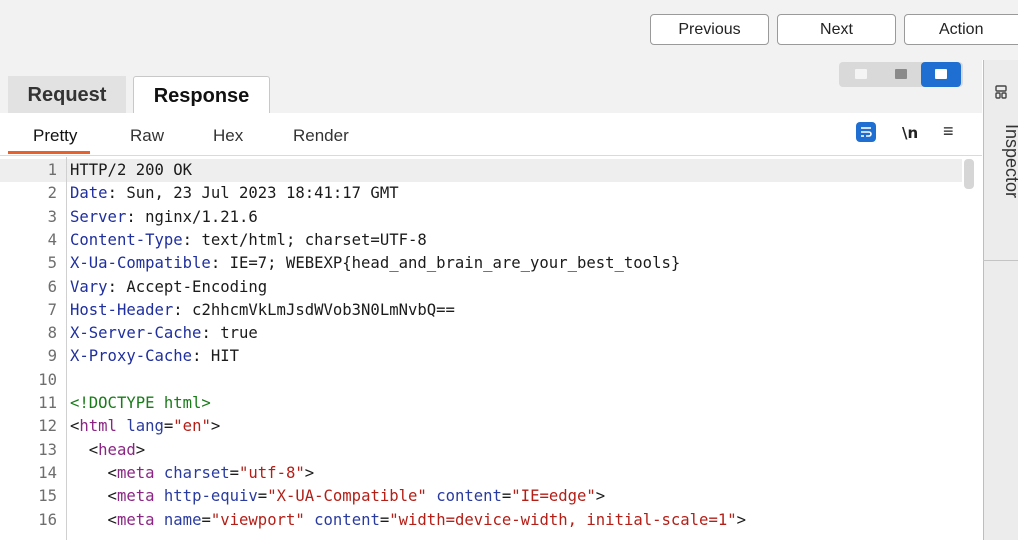 The image size is (1018, 540). What do you see at coordinates (509, 30) in the screenshot?
I see `top-toolbar: Previous Next Action` at bounding box center [509, 30].